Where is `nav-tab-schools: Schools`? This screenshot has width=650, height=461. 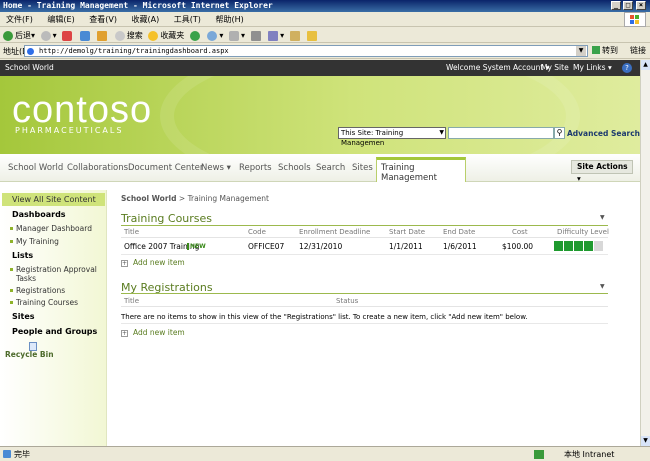 nav-tab-schools: Schools is located at coordinates (294, 168).